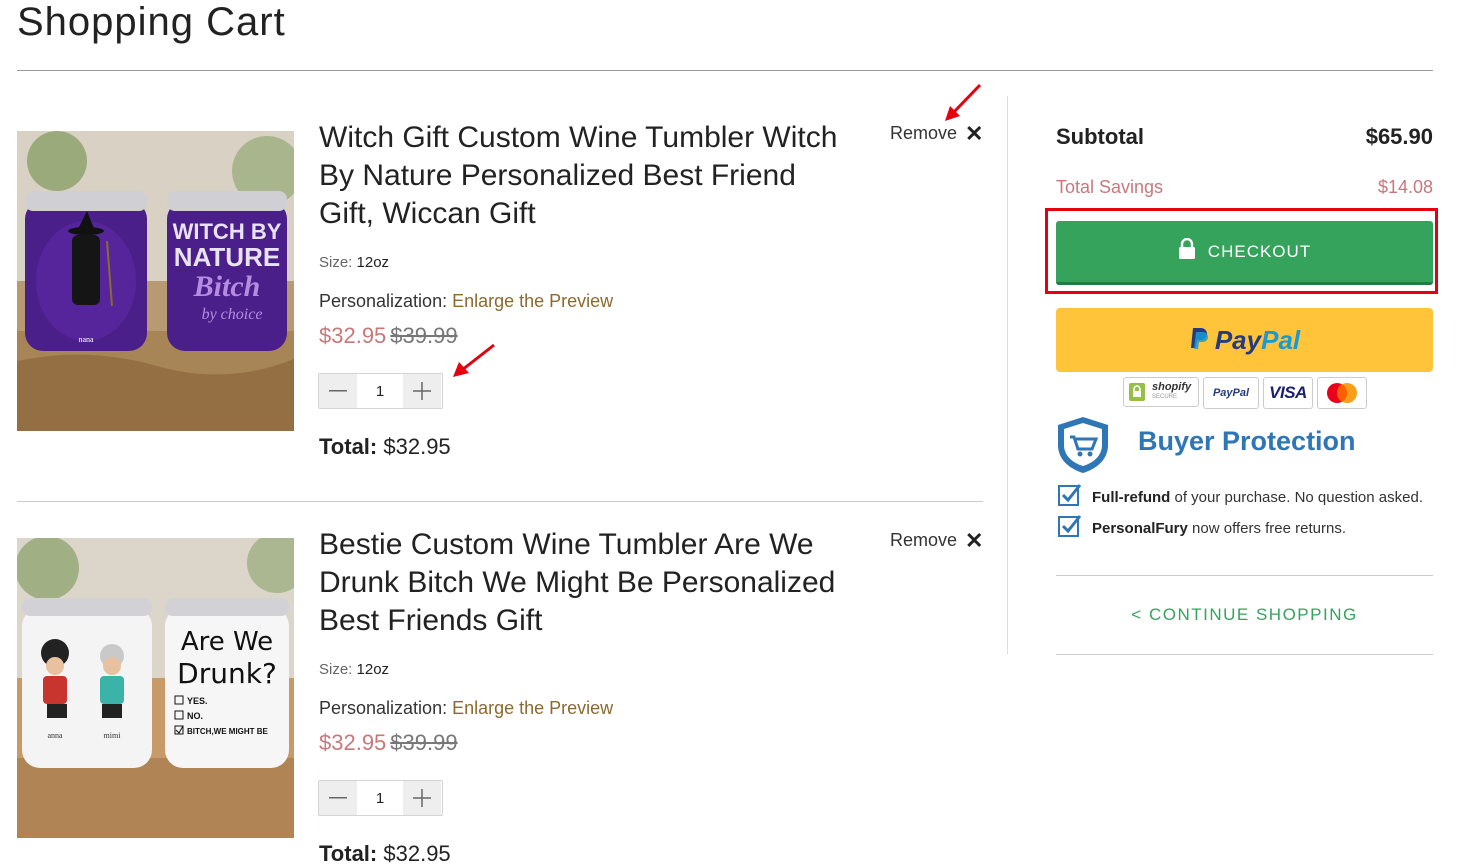  Describe the element at coordinates (227, 257) in the screenshot. I see `svg-text: NATURE` at that location.